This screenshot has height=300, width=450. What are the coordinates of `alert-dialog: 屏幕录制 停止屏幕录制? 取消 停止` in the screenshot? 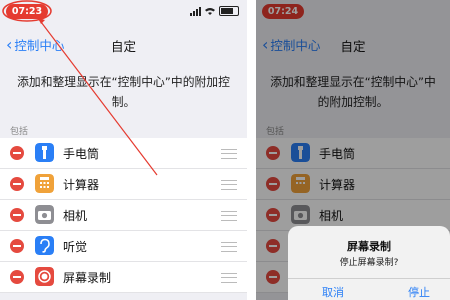 It's located at (369, 263).